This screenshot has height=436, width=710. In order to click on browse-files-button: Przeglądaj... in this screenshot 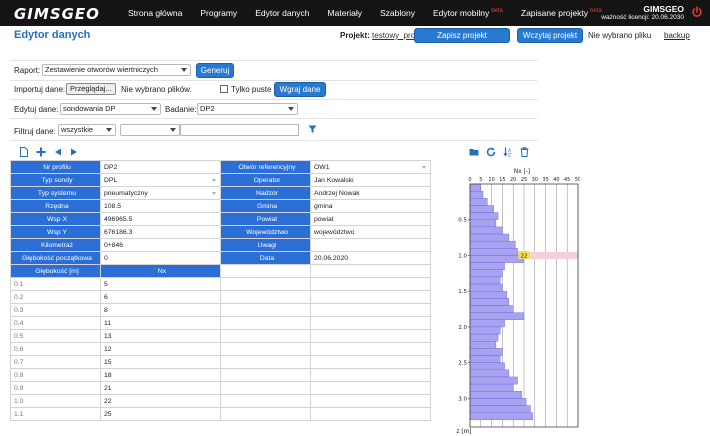, I will do `click(91, 89)`.